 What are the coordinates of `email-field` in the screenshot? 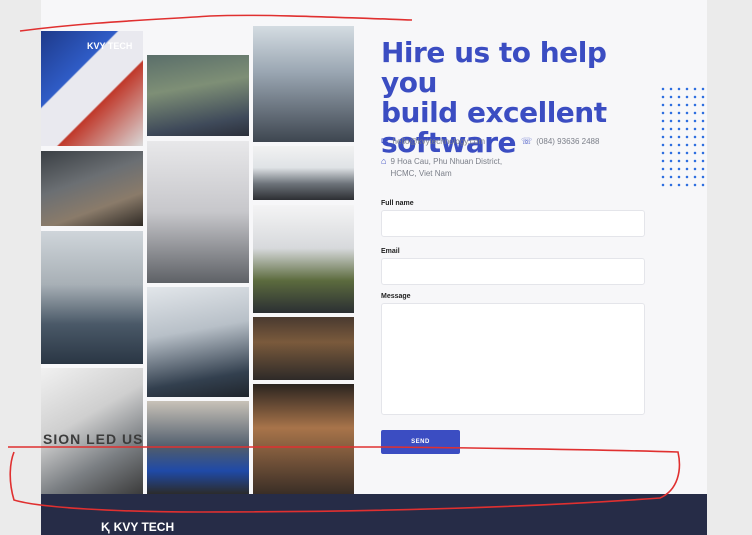 It's located at (513, 271).